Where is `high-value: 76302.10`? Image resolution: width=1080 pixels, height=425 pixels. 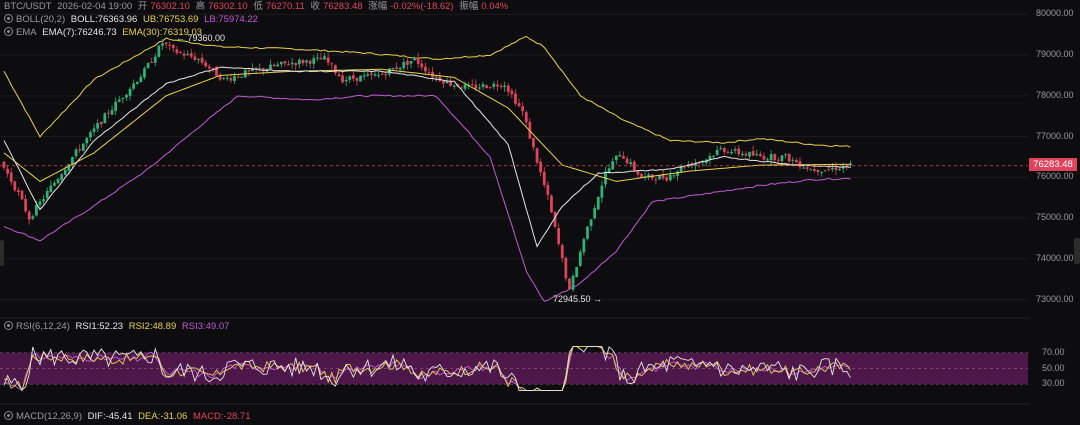 high-value: 76302.10 is located at coordinates (228, 6).